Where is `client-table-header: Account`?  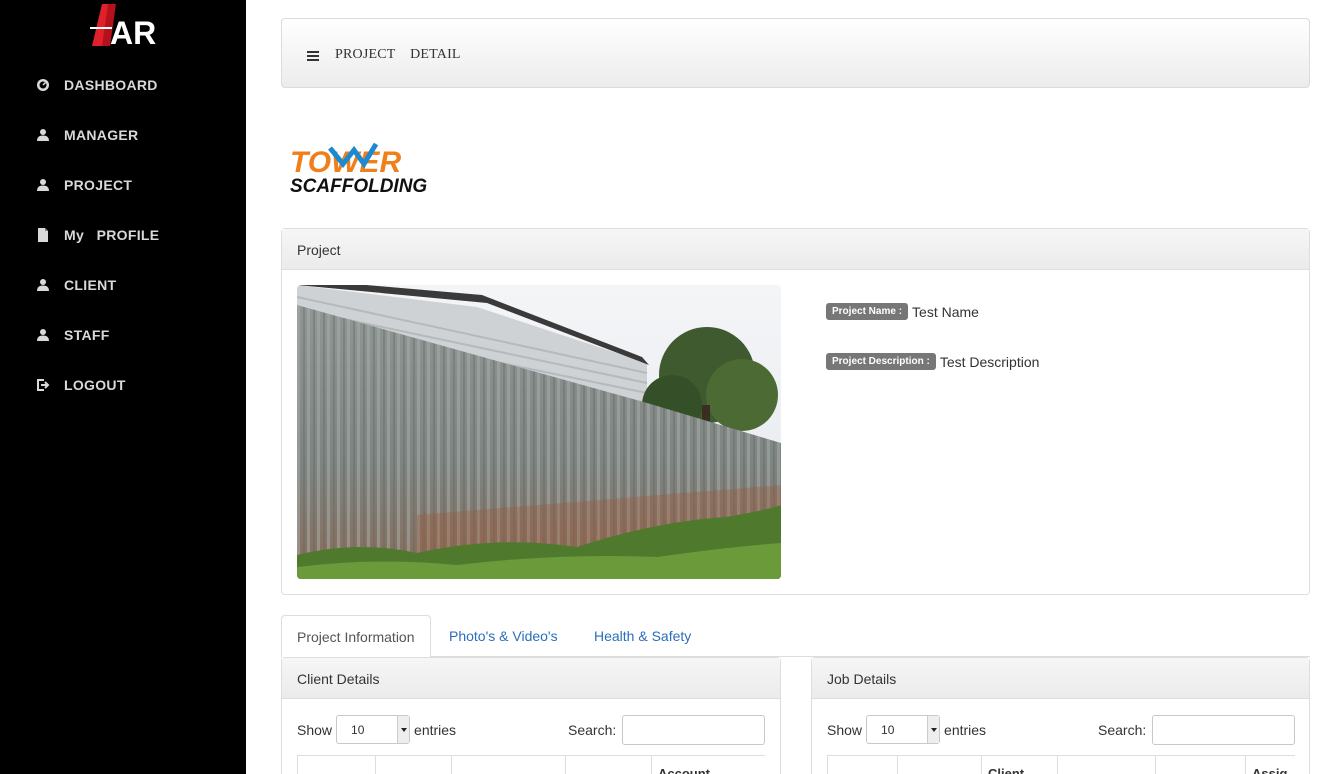
client-table-header: Account is located at coordinates (531, 764).